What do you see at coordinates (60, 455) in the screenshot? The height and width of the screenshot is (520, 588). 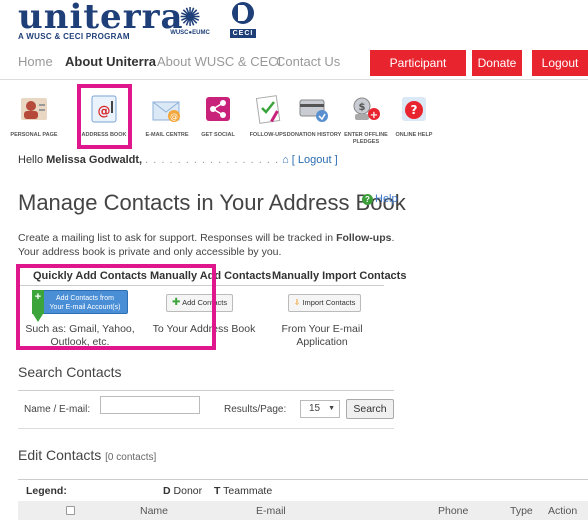 I see `edit-contacts-label: Edit Contacts` at bounding box center [60, 455].